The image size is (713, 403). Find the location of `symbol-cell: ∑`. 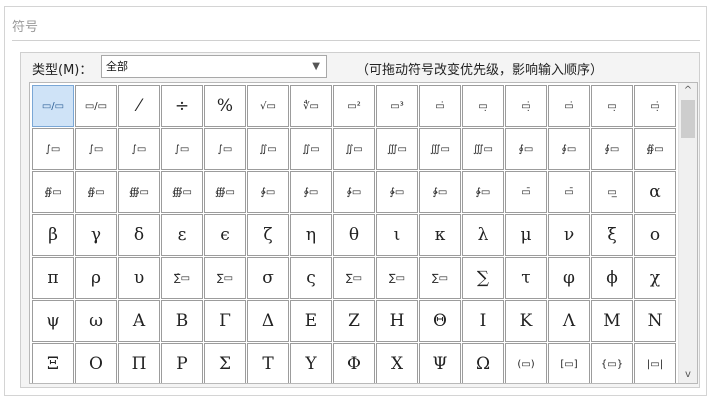

symbol-cell: ∑ is located at coordinates (483, 278).